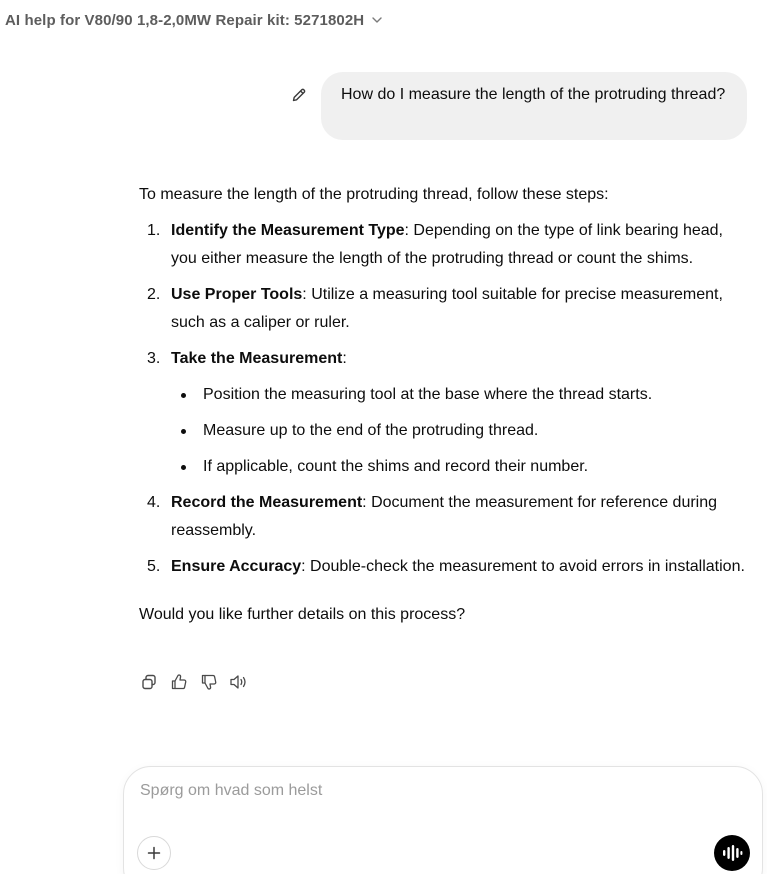 This screenshot has width=767, height=874. Describe the element at coordinates (194, 682) in the screenshot. I see `message-actions` at that location.